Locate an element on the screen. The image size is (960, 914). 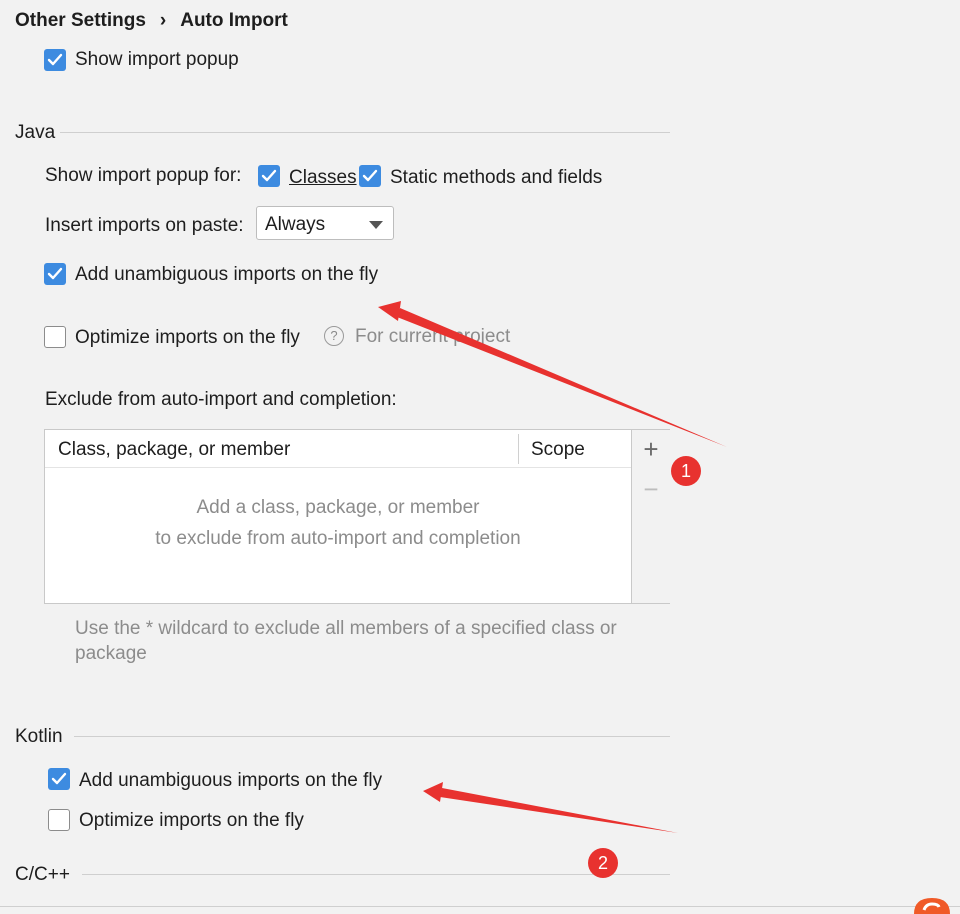
annotation-badge-2: 2 is located at coordinates (603, 863).